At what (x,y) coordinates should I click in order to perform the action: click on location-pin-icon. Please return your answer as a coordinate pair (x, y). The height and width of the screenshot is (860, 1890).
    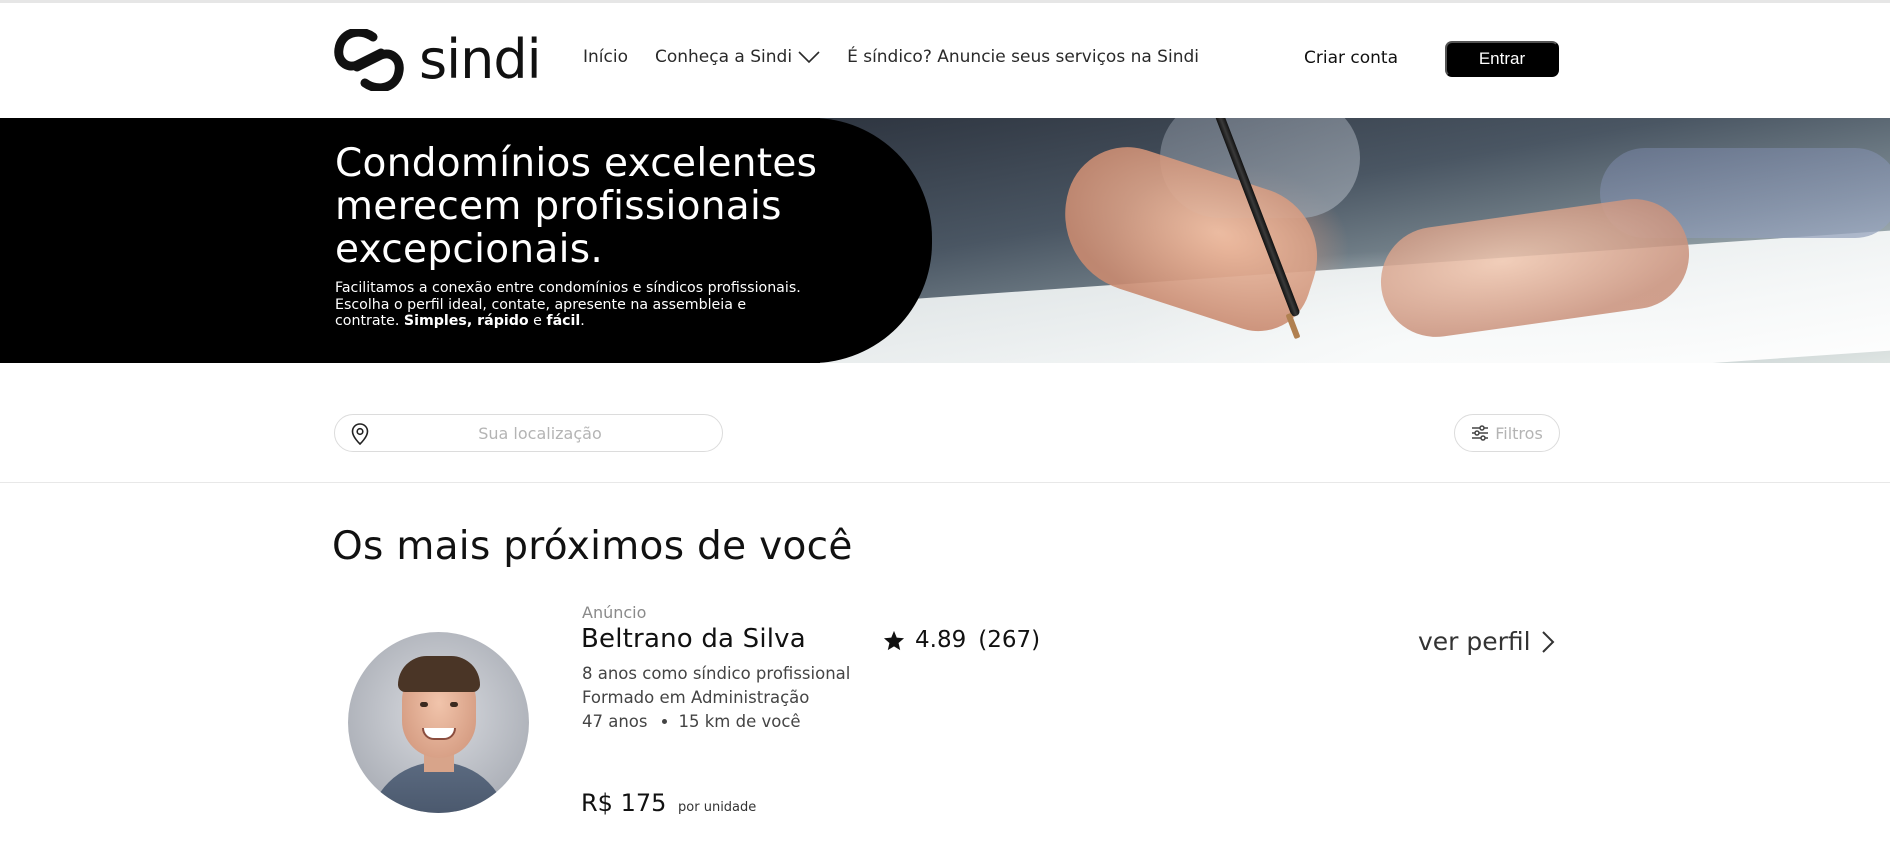
    Looking at the image, I should click on (360, 434).